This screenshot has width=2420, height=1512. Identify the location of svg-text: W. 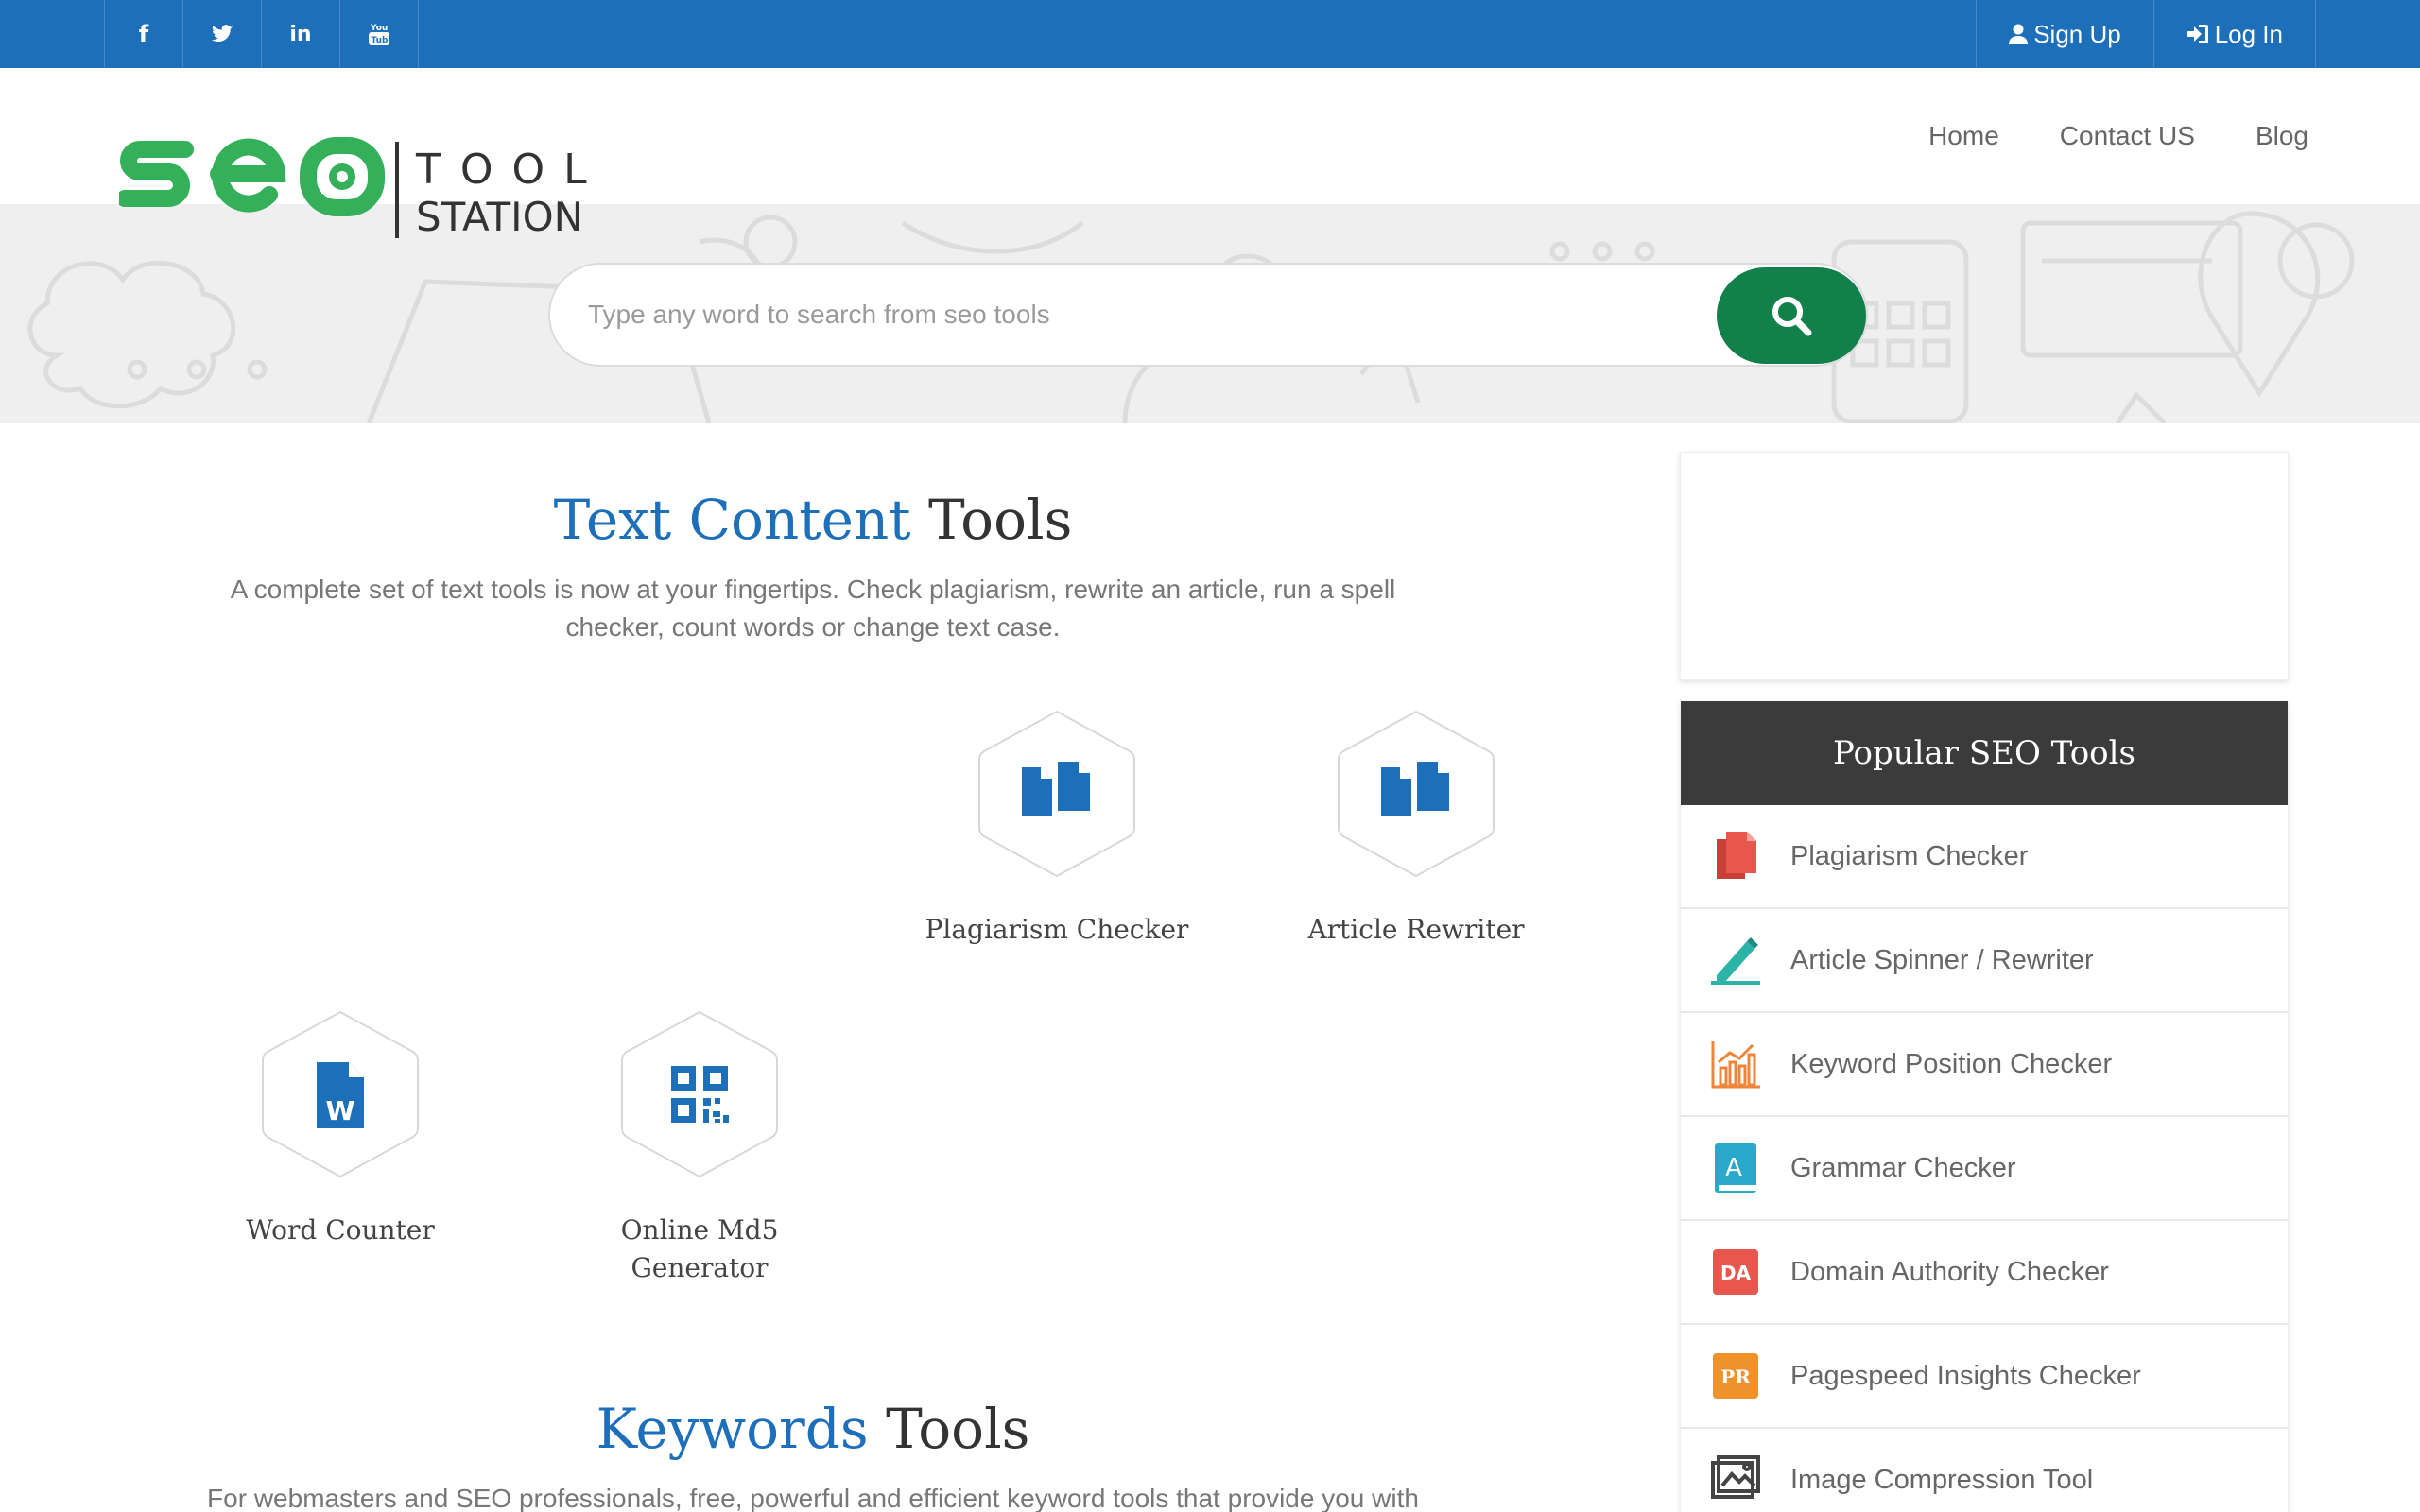
(341, 1110).